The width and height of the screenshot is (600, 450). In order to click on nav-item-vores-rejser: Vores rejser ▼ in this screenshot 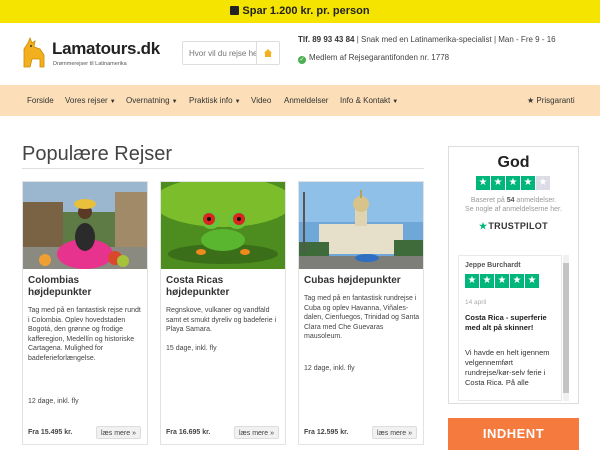, I will do `click(90, 100)`.